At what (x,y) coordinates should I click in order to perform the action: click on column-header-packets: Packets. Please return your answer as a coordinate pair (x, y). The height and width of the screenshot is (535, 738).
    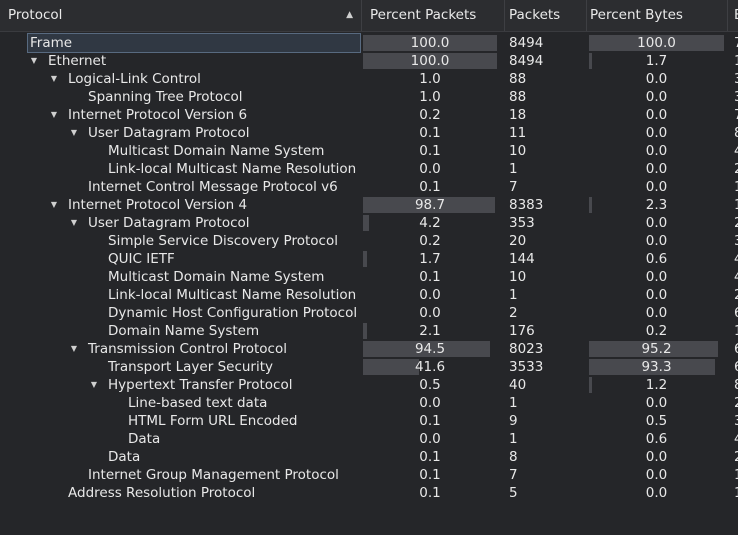
    Looking at the image, I should click on (546, 15).